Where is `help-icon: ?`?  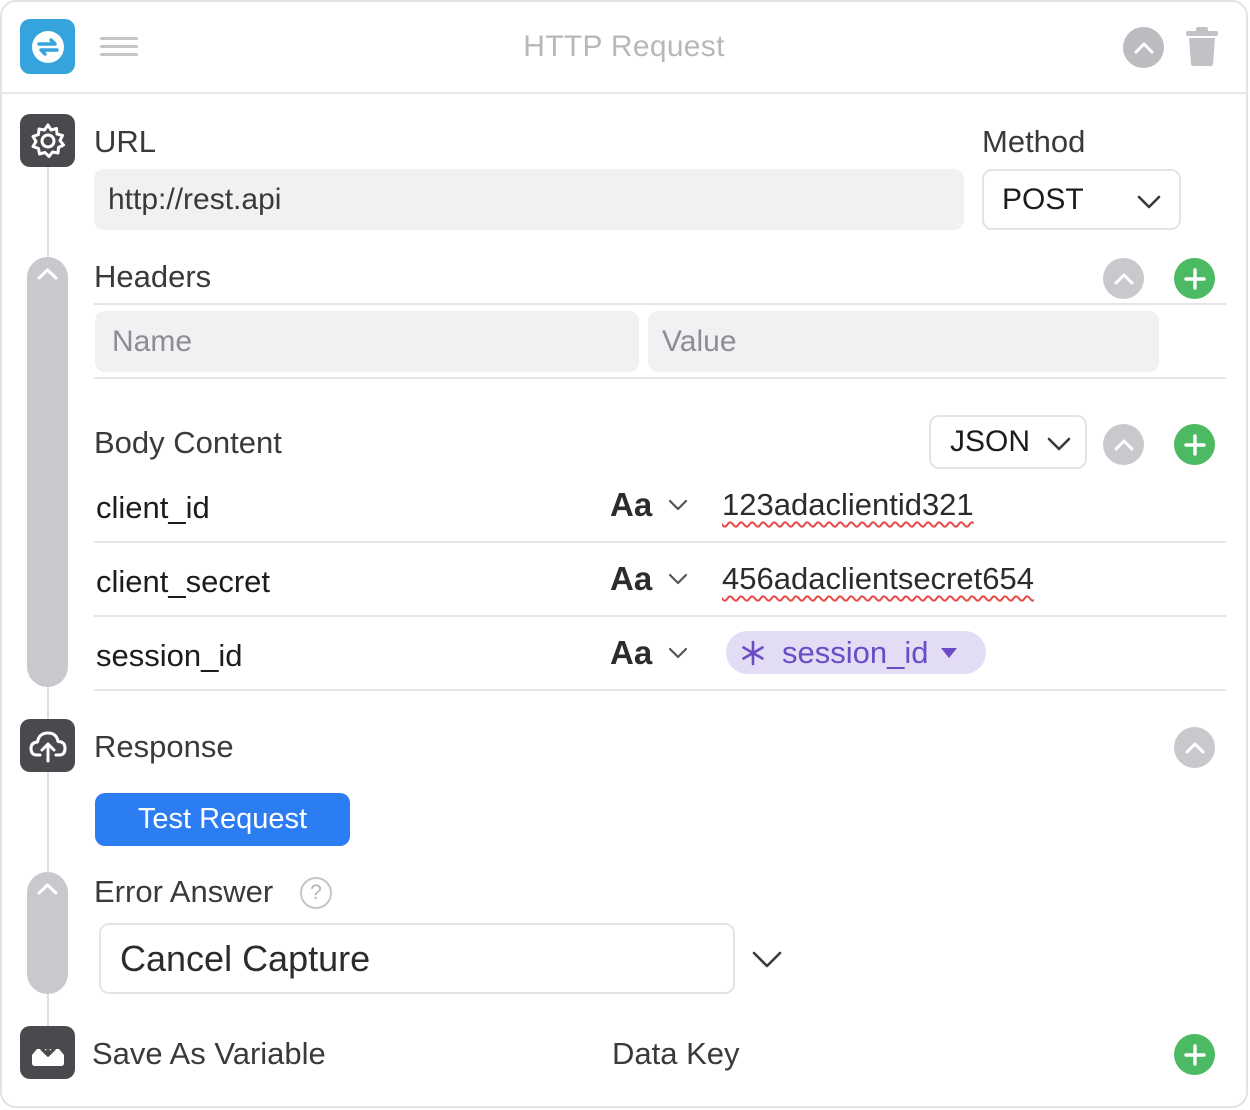 help-icon: ? is located at coordinates (316, 893).